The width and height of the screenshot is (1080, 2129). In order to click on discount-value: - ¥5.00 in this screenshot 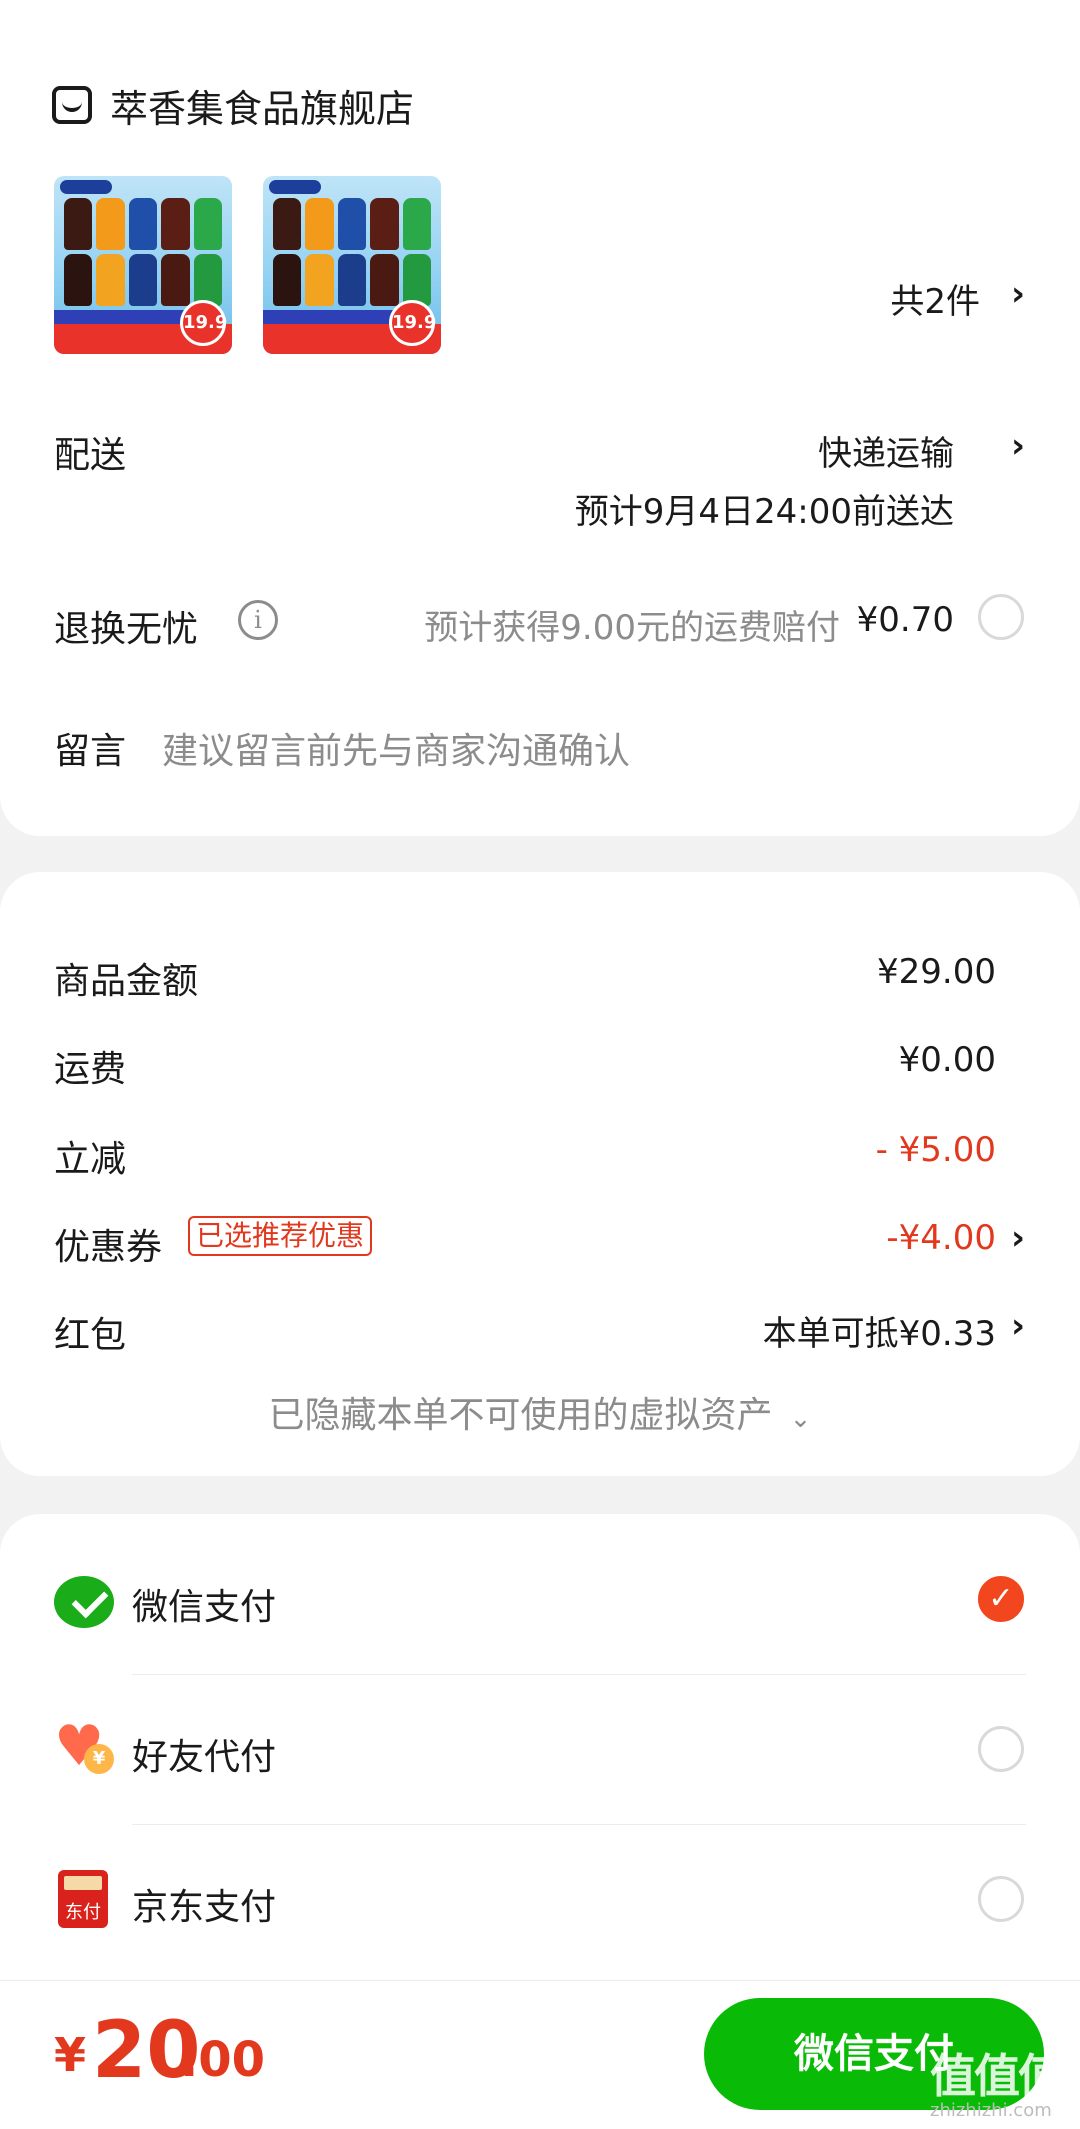, I will do `click(935, 1150)`.